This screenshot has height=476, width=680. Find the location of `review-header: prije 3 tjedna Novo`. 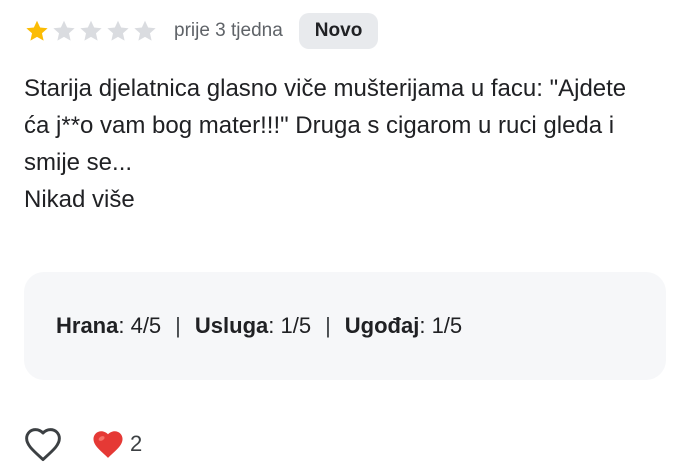

review-header: prije 3 tjedna Novo is located at coordinates (201, 31).